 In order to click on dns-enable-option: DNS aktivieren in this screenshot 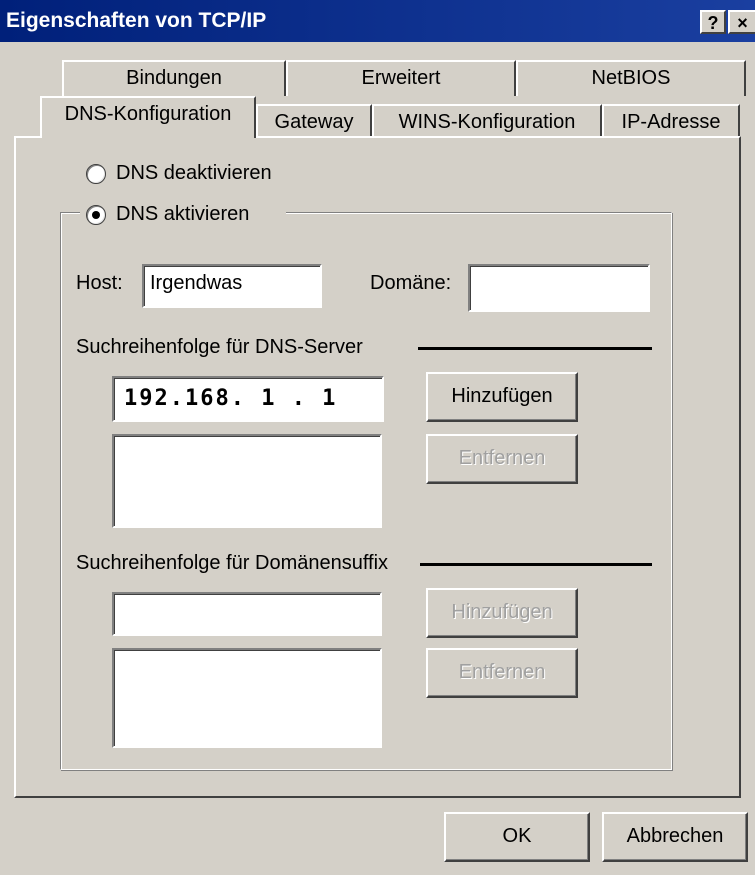, I will do `click(167, 214)`.